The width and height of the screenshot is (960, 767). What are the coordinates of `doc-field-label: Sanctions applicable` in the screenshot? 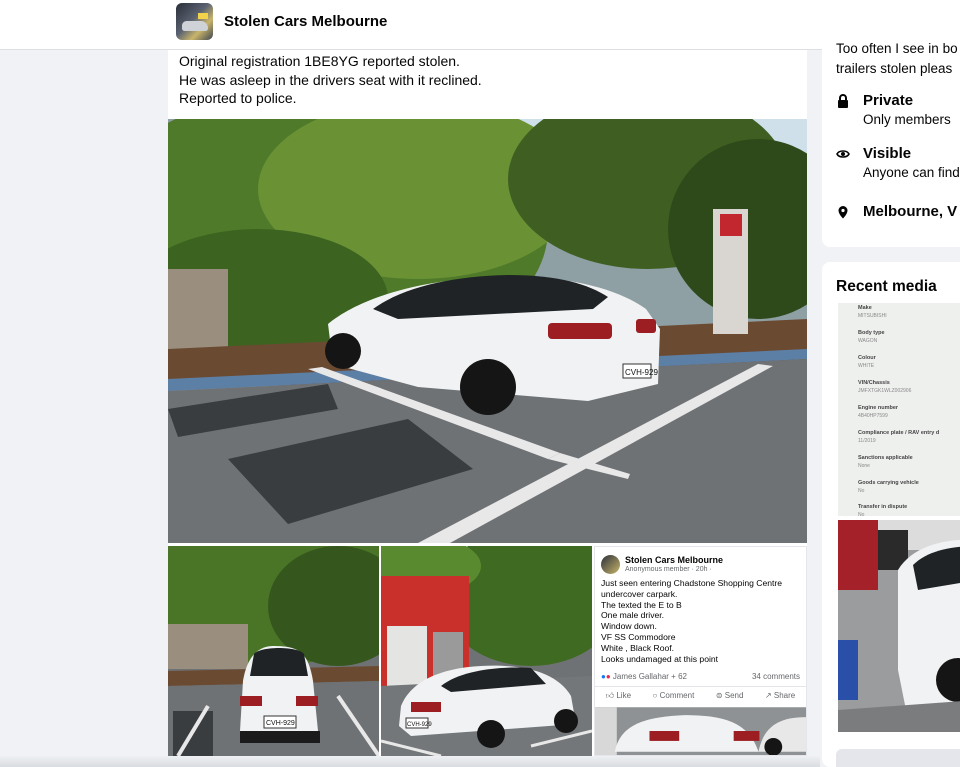 It's located at (885, 458).